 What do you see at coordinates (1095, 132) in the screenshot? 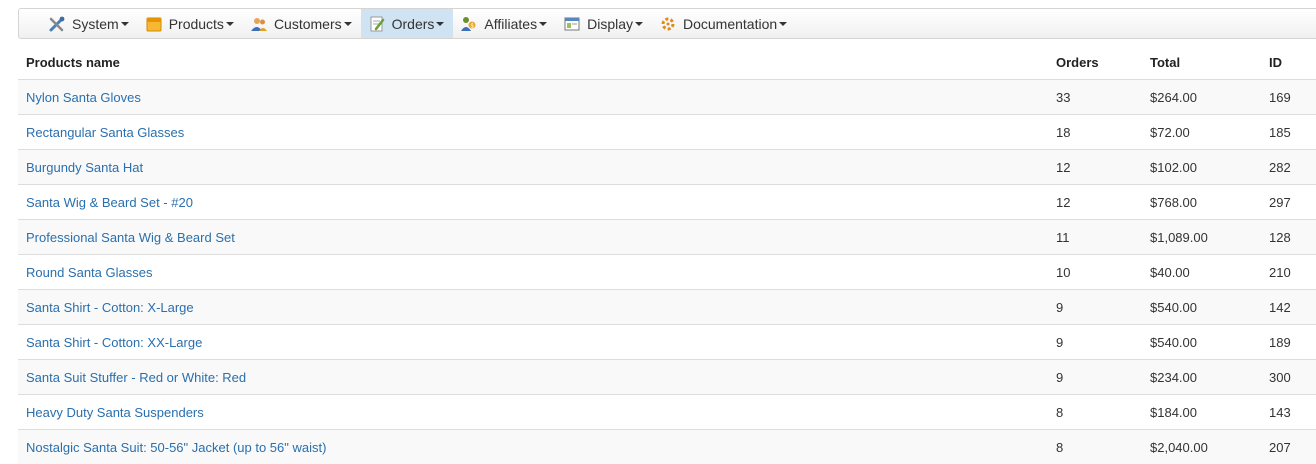
I see `orders-cell: 18` at bounding box center [1095, 132].